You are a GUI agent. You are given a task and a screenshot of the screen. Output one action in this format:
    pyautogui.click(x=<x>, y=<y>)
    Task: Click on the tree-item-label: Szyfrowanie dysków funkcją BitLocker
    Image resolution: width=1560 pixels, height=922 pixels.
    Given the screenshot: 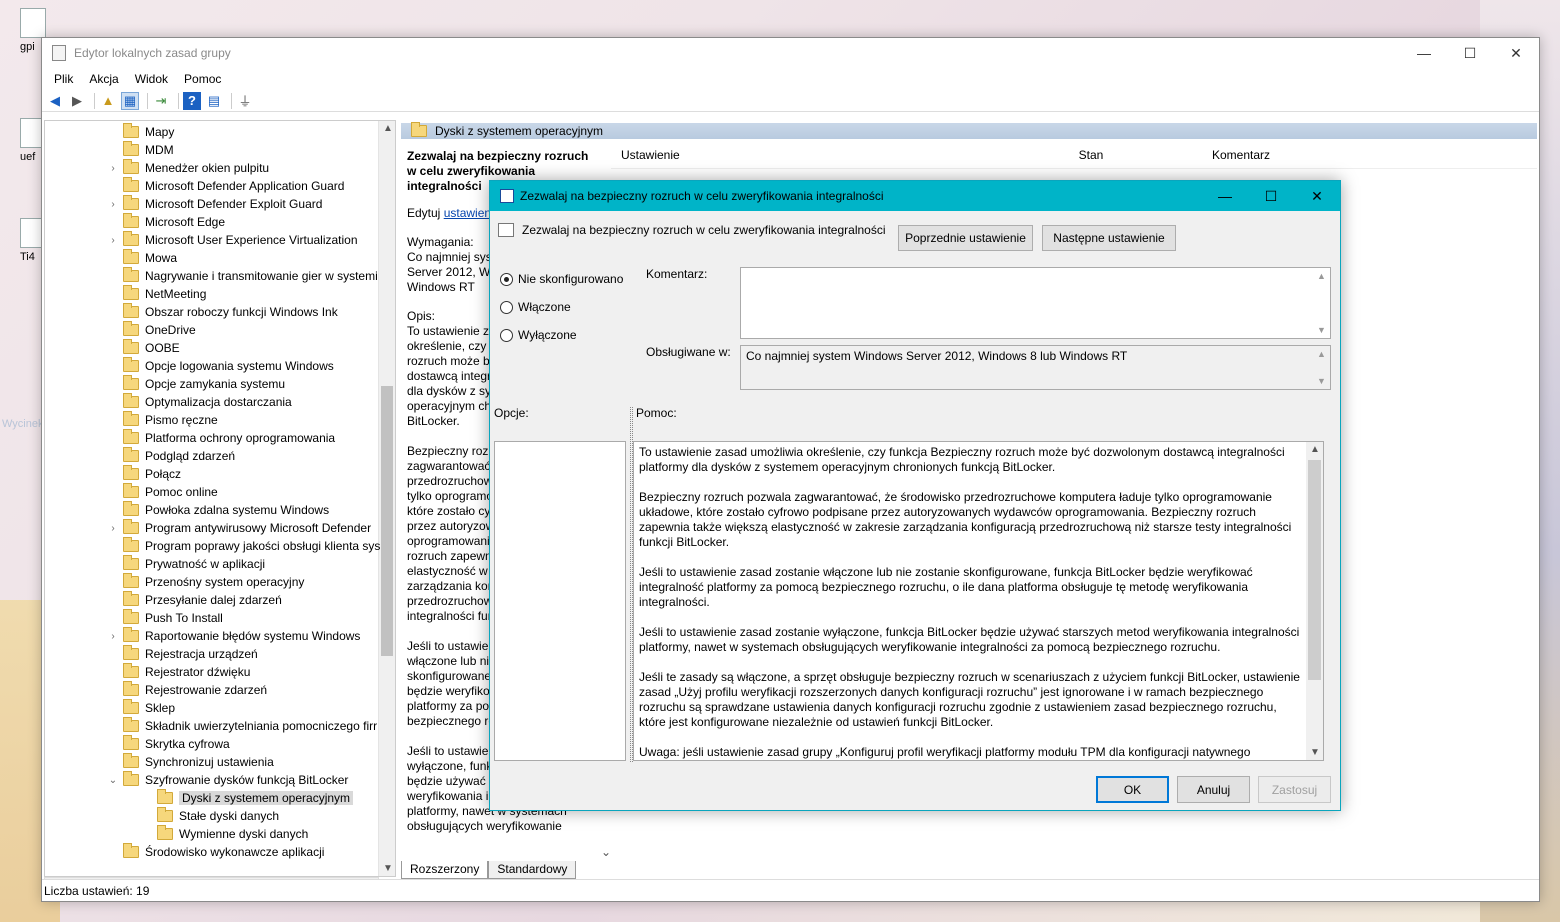 What is the action you would take?
    pyautogui.click(x=247, y=780)
    